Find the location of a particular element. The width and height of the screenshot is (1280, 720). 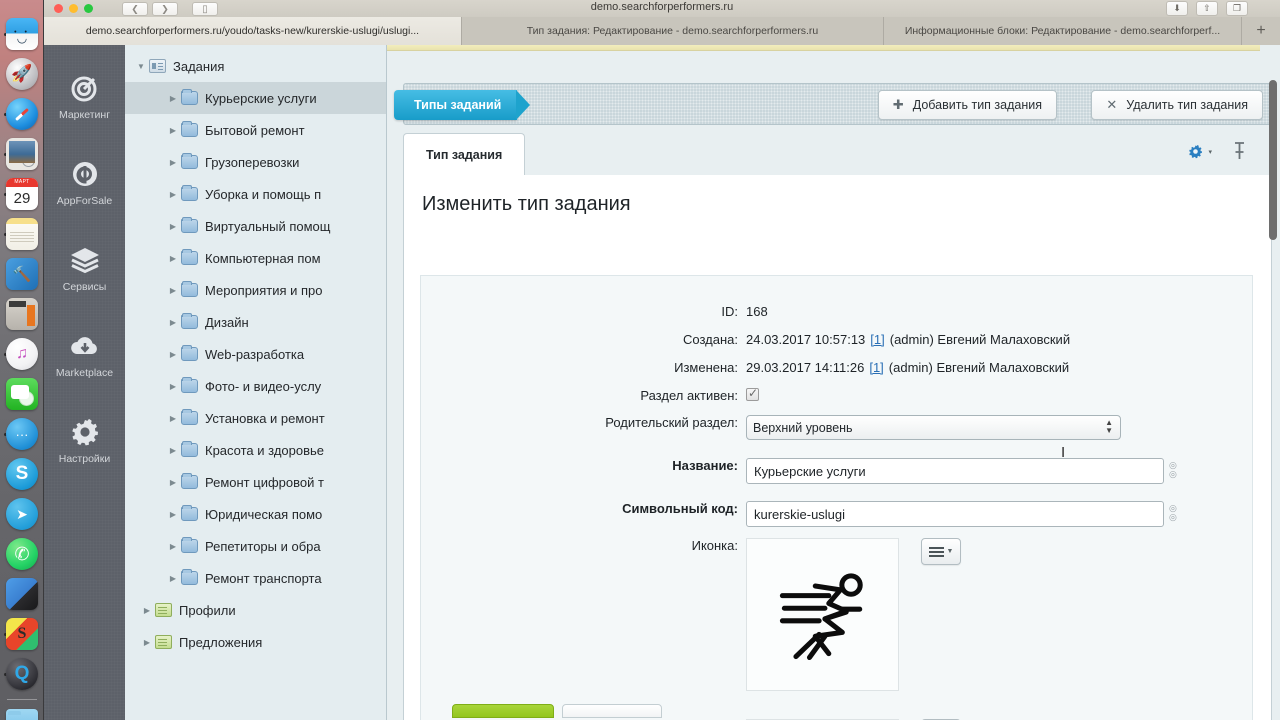

save-button is located at coordinates (503, 711).